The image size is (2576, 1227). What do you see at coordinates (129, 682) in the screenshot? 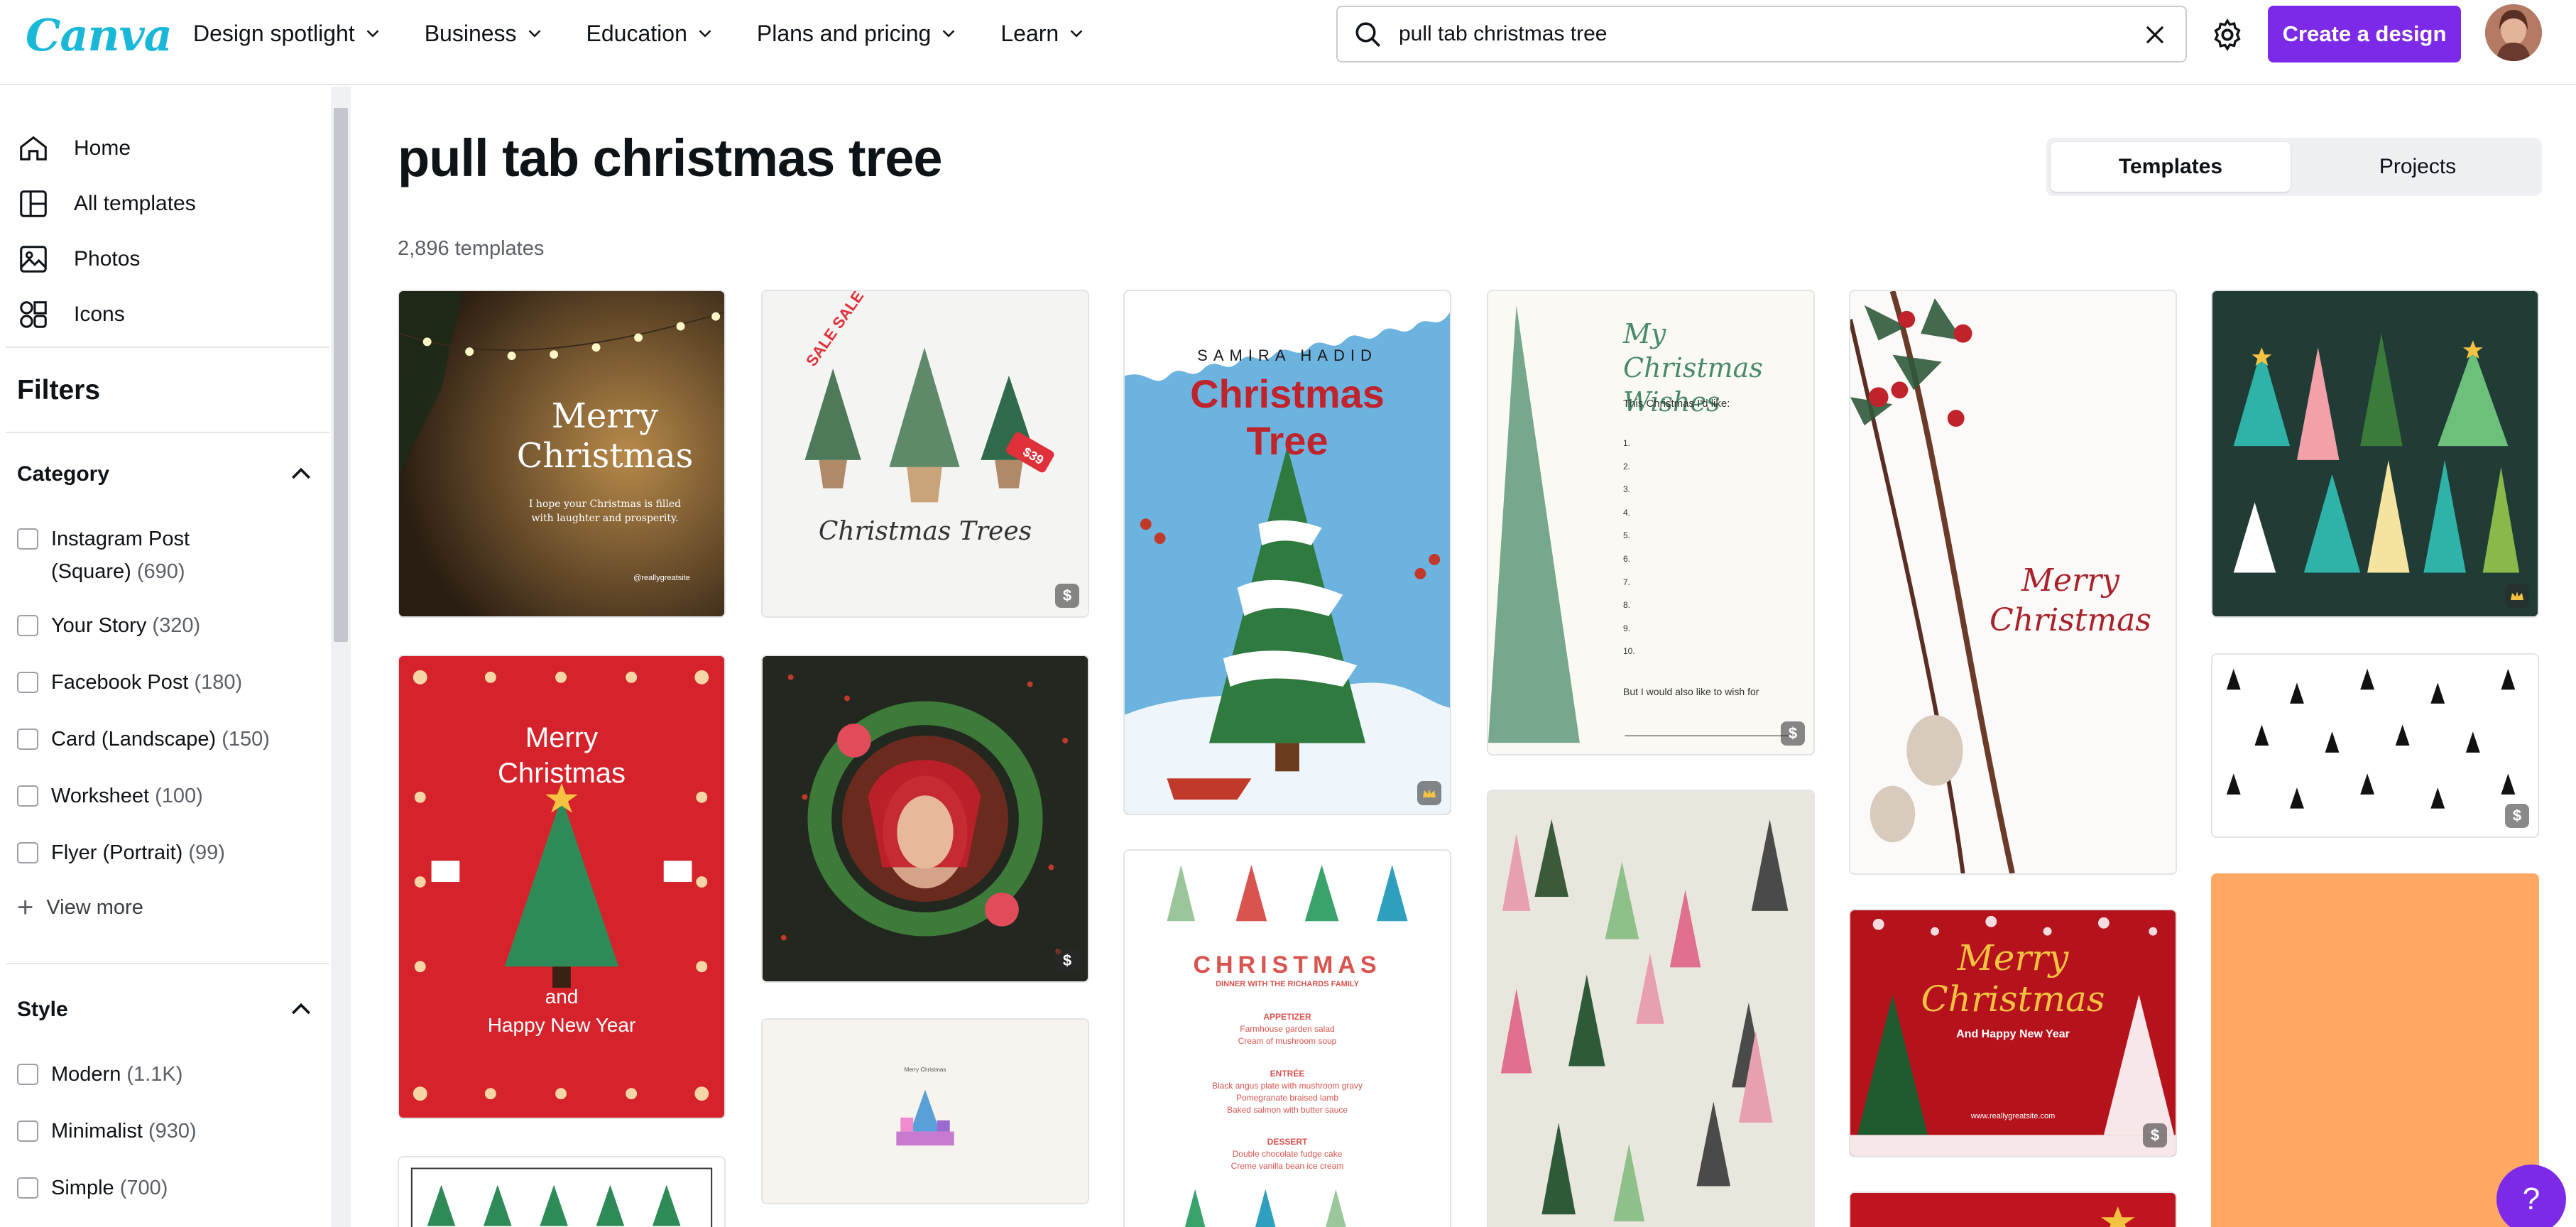
I see `filter-facebook-post: Facebook Post (180)` at bounding box center [129, 682].